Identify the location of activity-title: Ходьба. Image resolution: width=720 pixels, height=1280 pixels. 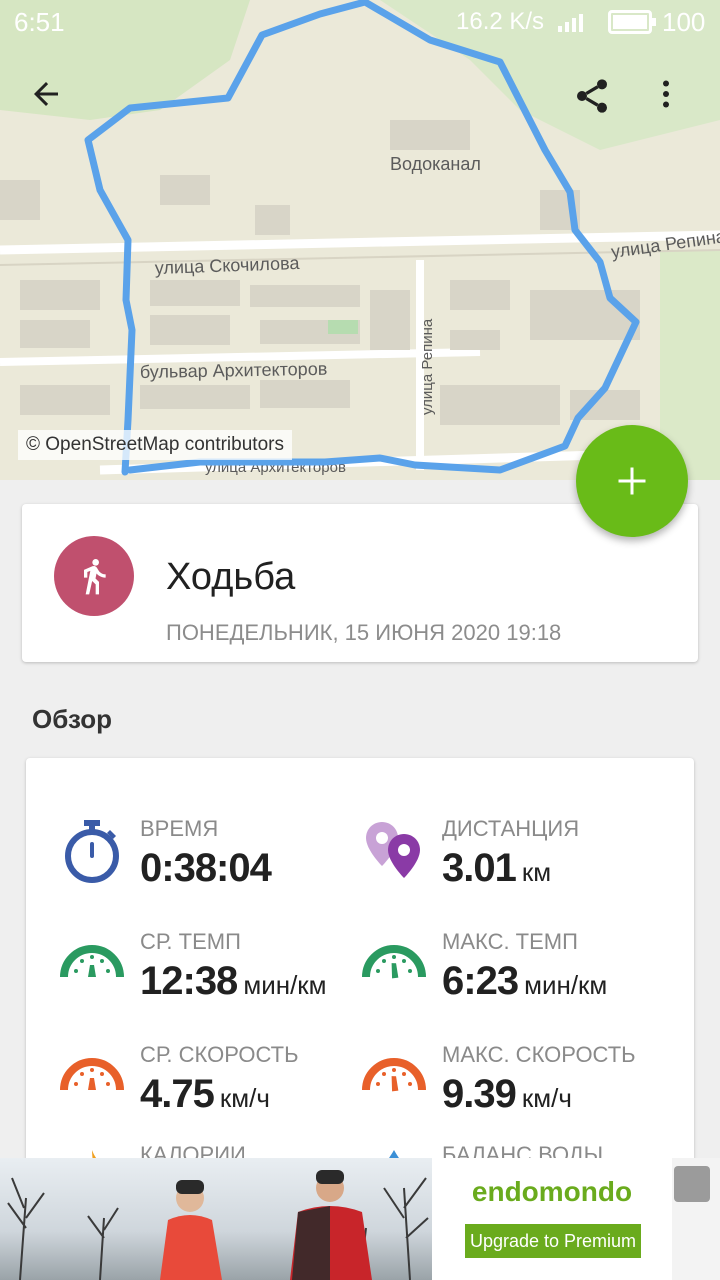
(231, 577).